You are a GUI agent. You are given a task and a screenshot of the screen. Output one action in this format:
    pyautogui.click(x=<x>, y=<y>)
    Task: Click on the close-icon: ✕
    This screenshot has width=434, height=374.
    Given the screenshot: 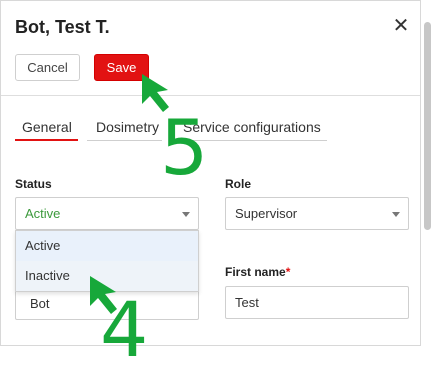 What is the action you would take?
    pyautogui.click(x=401, y=26)
    